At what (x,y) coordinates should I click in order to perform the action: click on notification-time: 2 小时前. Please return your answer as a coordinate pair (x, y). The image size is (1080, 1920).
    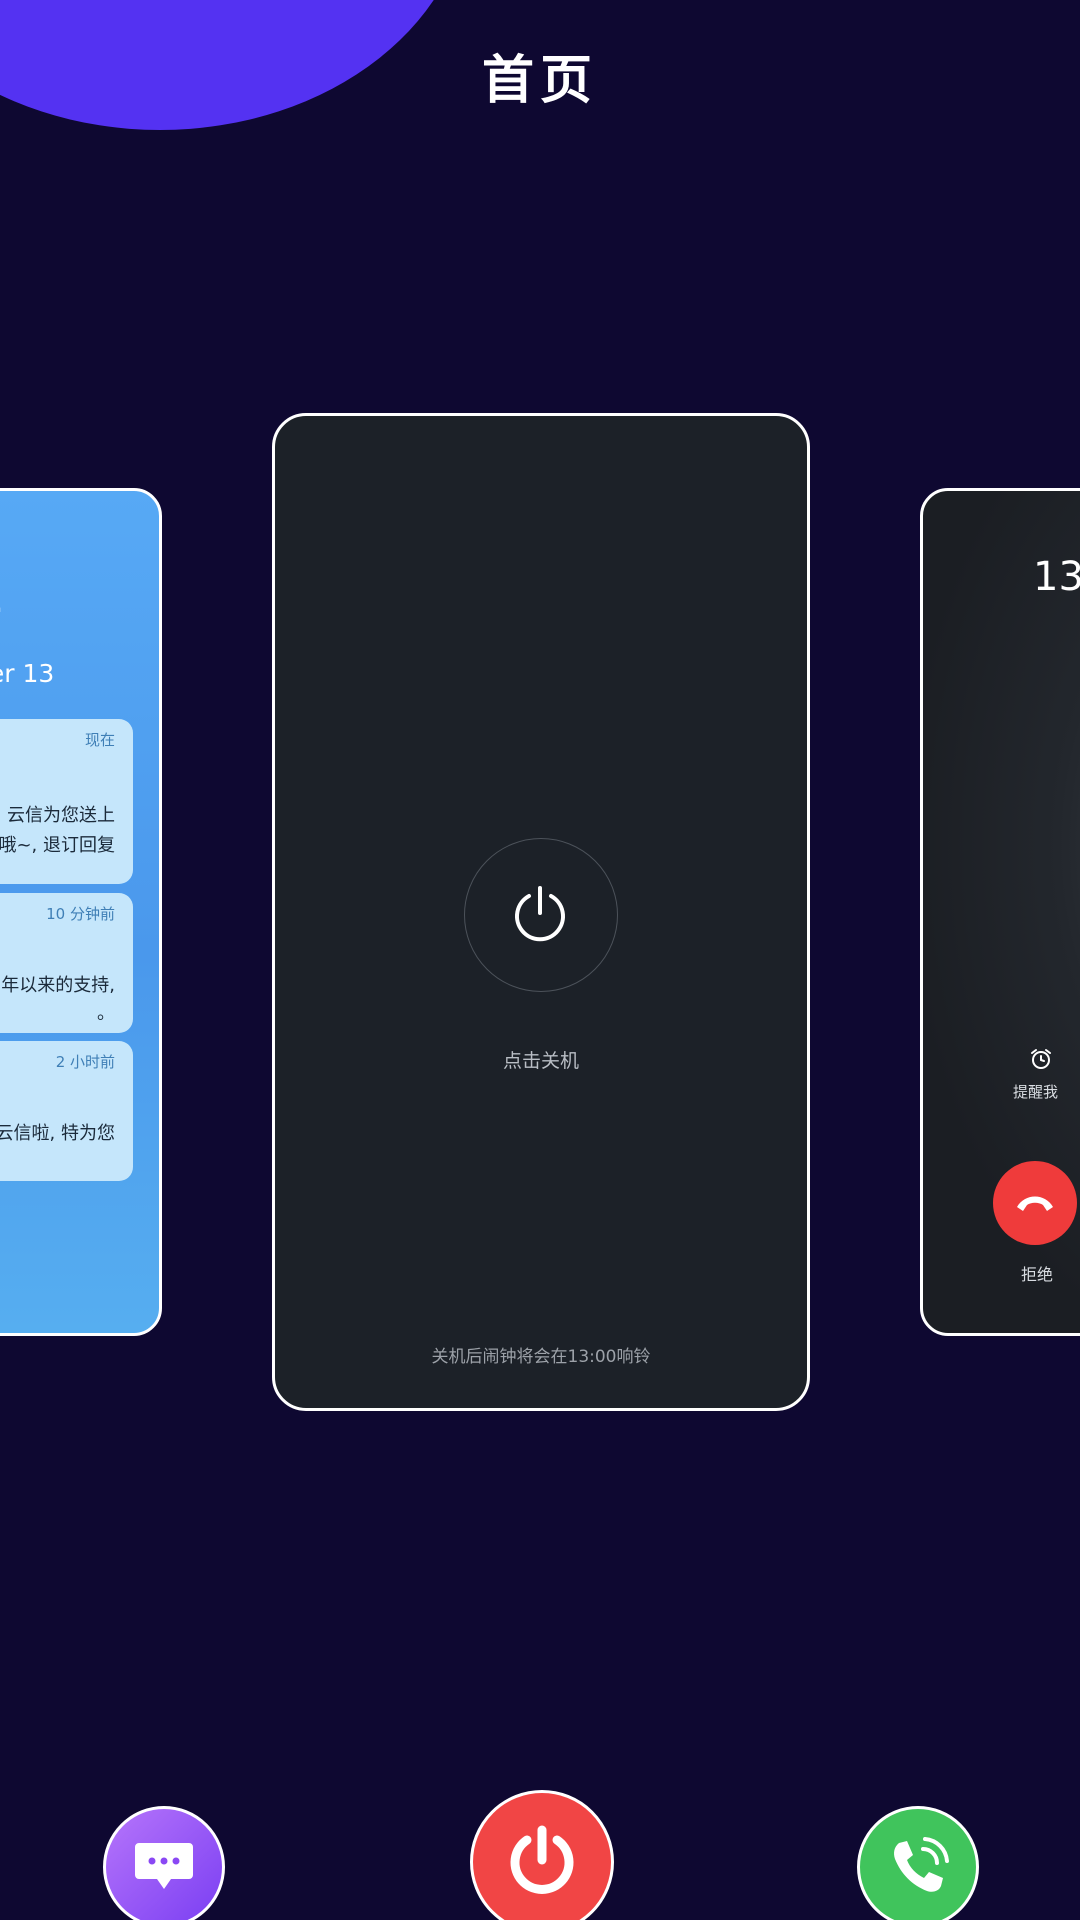
    Looking at the image, I should click on (85, 1062).